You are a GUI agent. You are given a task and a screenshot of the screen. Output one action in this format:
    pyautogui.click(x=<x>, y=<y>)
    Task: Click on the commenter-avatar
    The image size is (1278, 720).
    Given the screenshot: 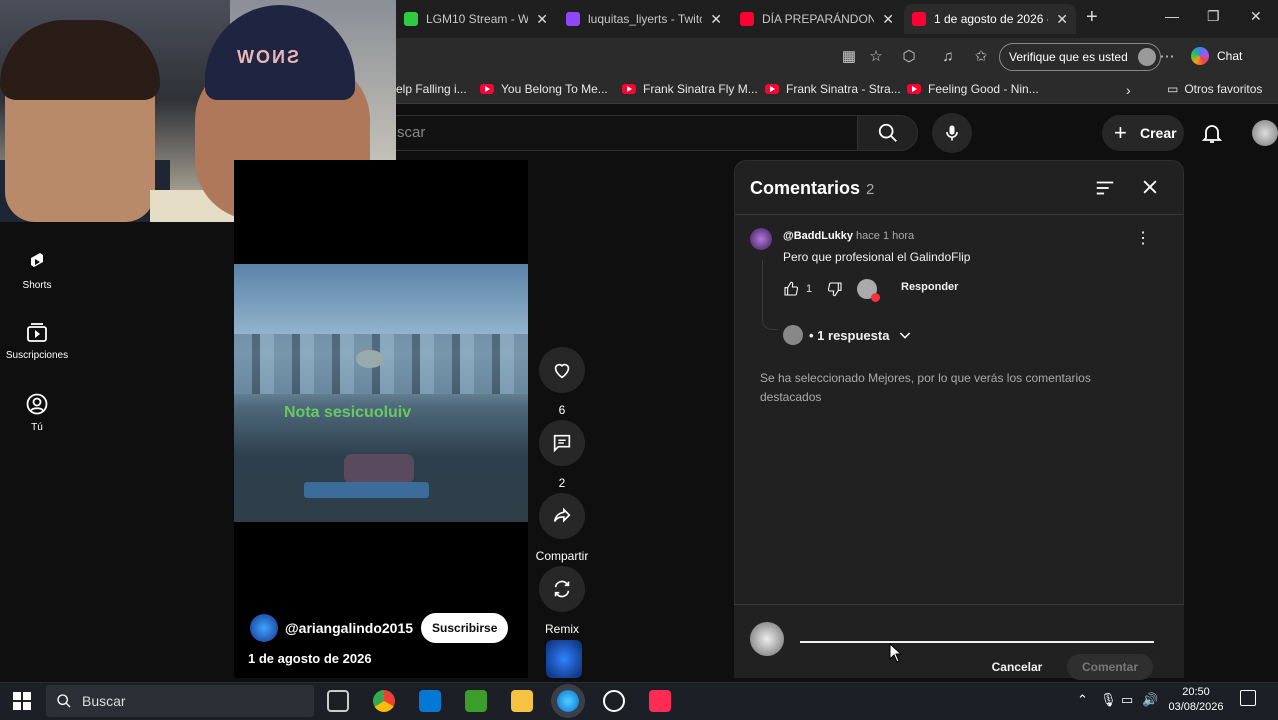 What is the action you would take?
    pyautogui.click(x=761, y=239)
    